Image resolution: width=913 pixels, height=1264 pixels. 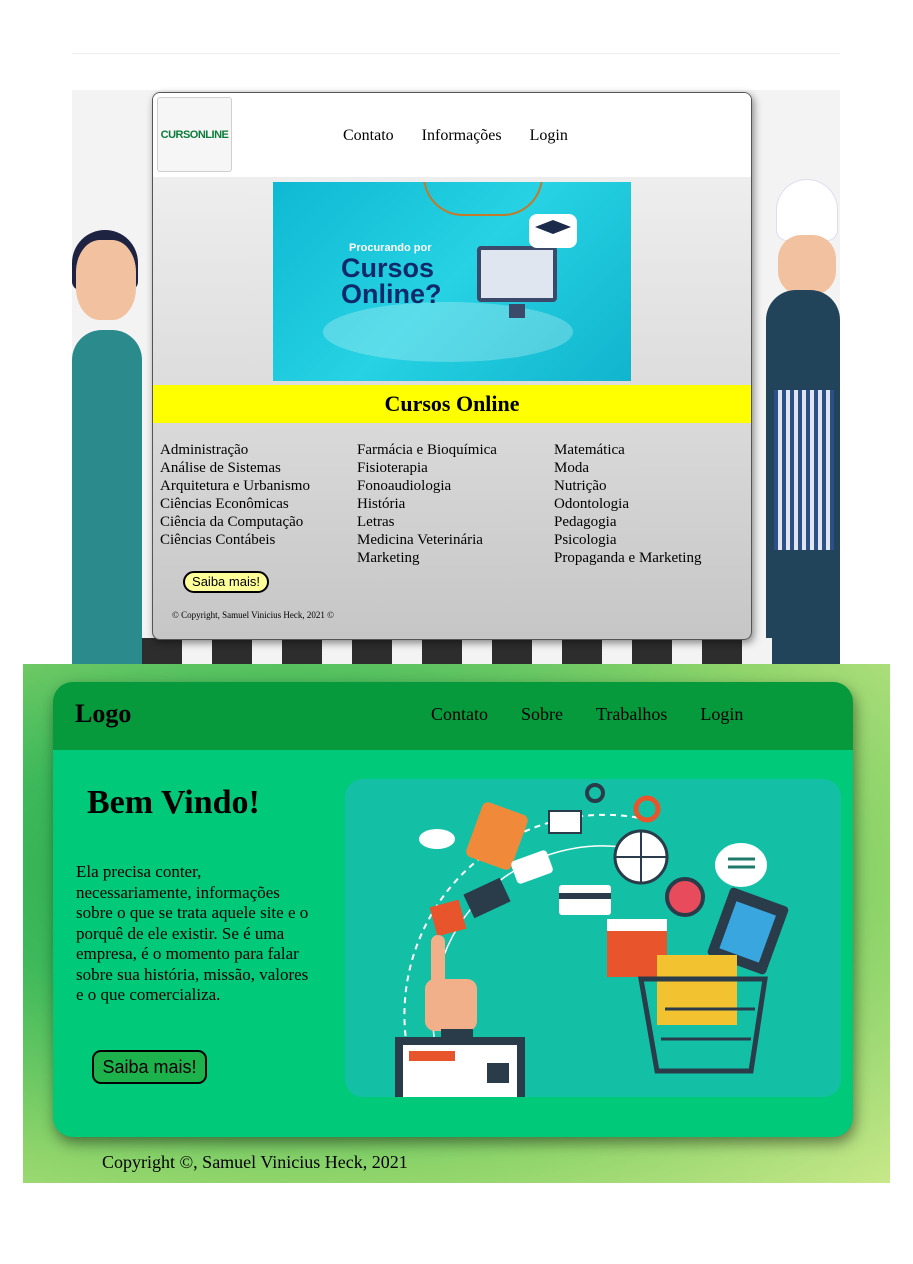 What do you see at coordinates (220, 468) in the screenshot?
I see `course-item: Análise de Sistemas` at bounding box center [220, 468].